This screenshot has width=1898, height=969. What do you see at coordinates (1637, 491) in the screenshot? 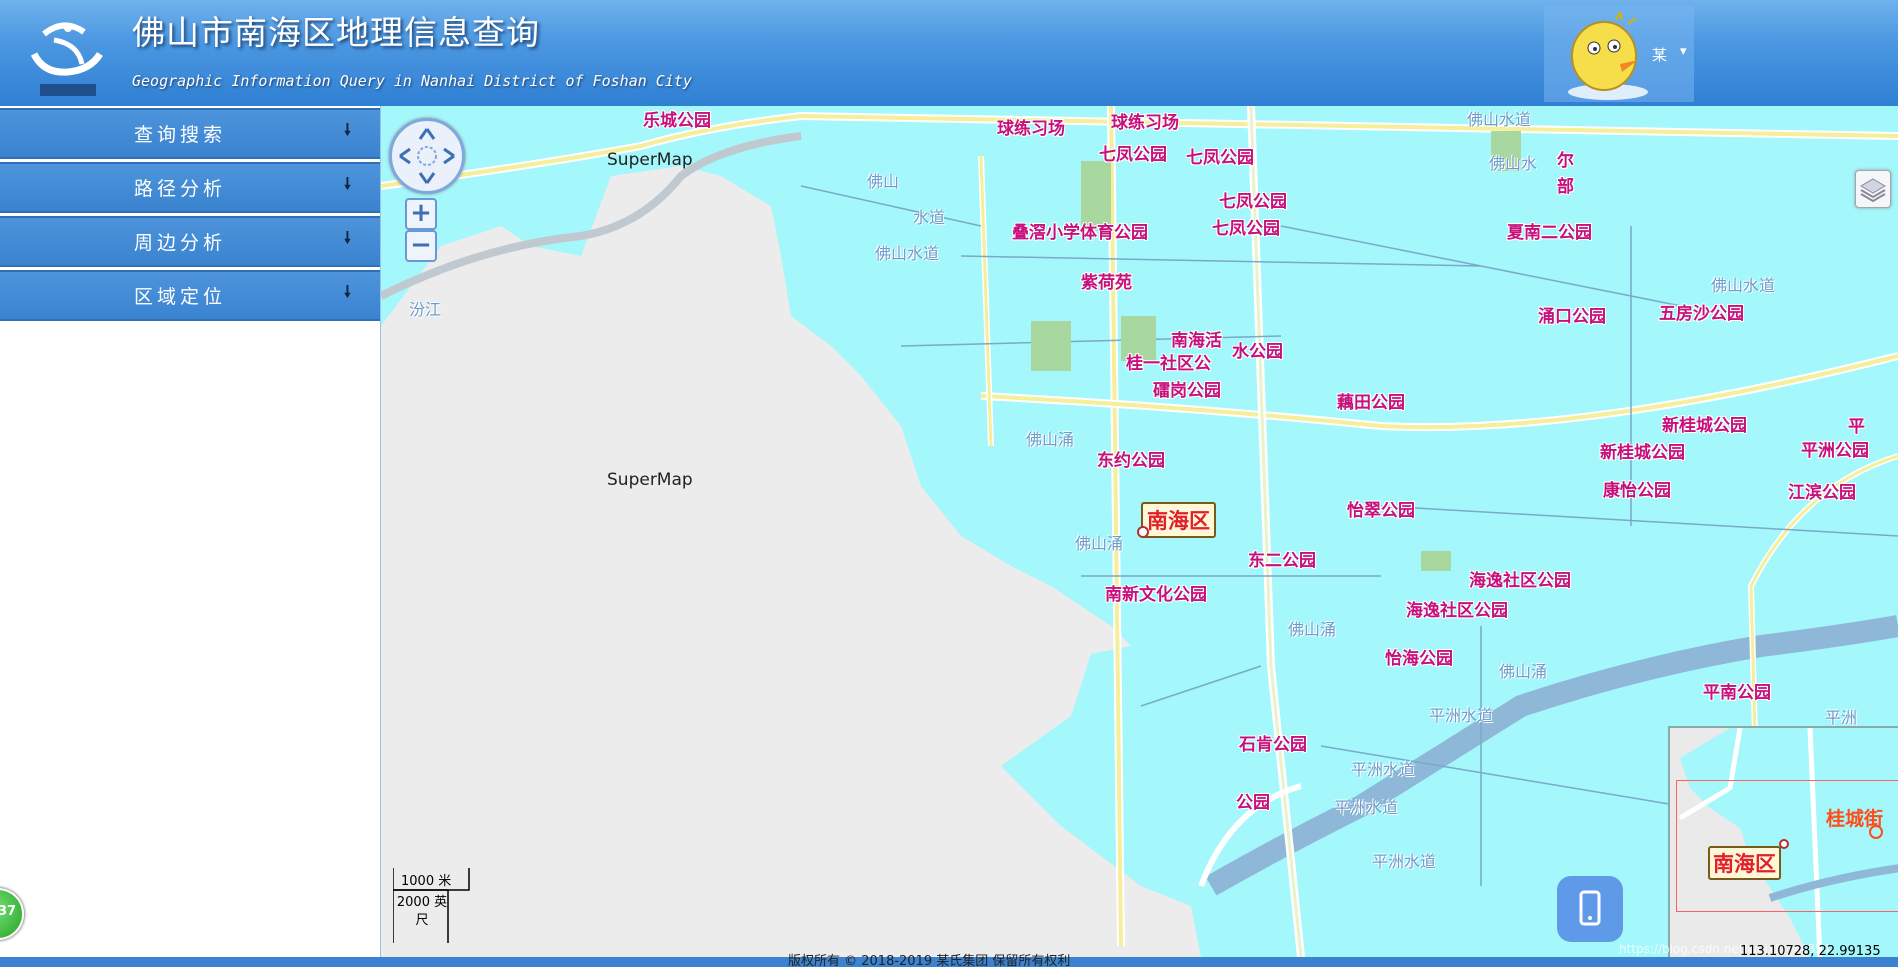
I see `map-label: 康怡公园` at bounding box center [1637, 491].